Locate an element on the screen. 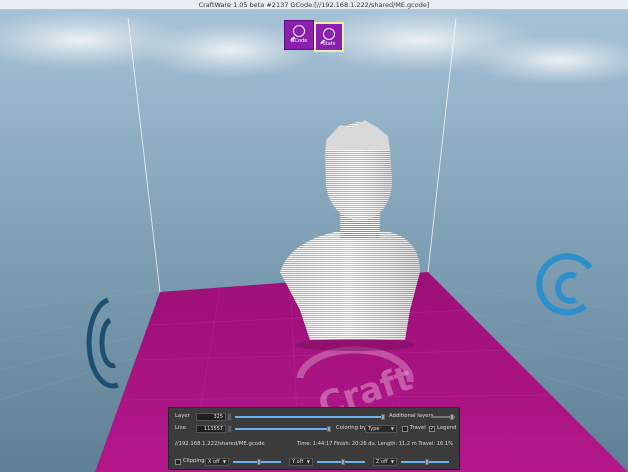 This screenshot has height=472, width=628. clipping-row: Clipping X off ▼ Y off ▼ Z off ▼ is located at coordinates (314, 461).